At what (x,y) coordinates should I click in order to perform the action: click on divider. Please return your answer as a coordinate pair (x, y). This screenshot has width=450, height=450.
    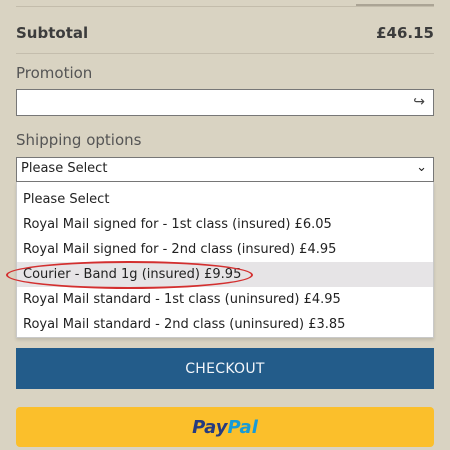
    Looking at the image, I should click on (225, 53).